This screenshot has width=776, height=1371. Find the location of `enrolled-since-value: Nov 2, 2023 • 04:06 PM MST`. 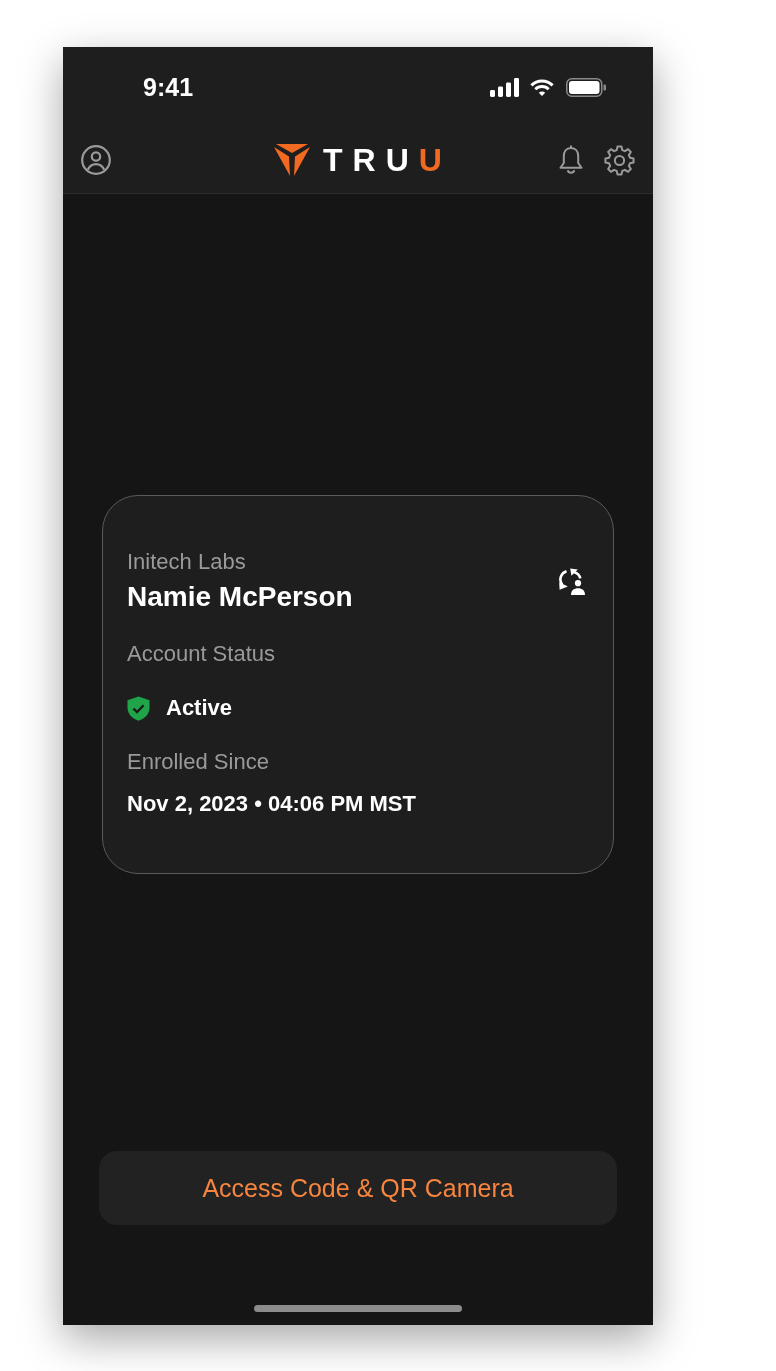

enrolled-since-value: Nov 2, 2023 • 04:06 PM MST is located at coordinates (272, 804).